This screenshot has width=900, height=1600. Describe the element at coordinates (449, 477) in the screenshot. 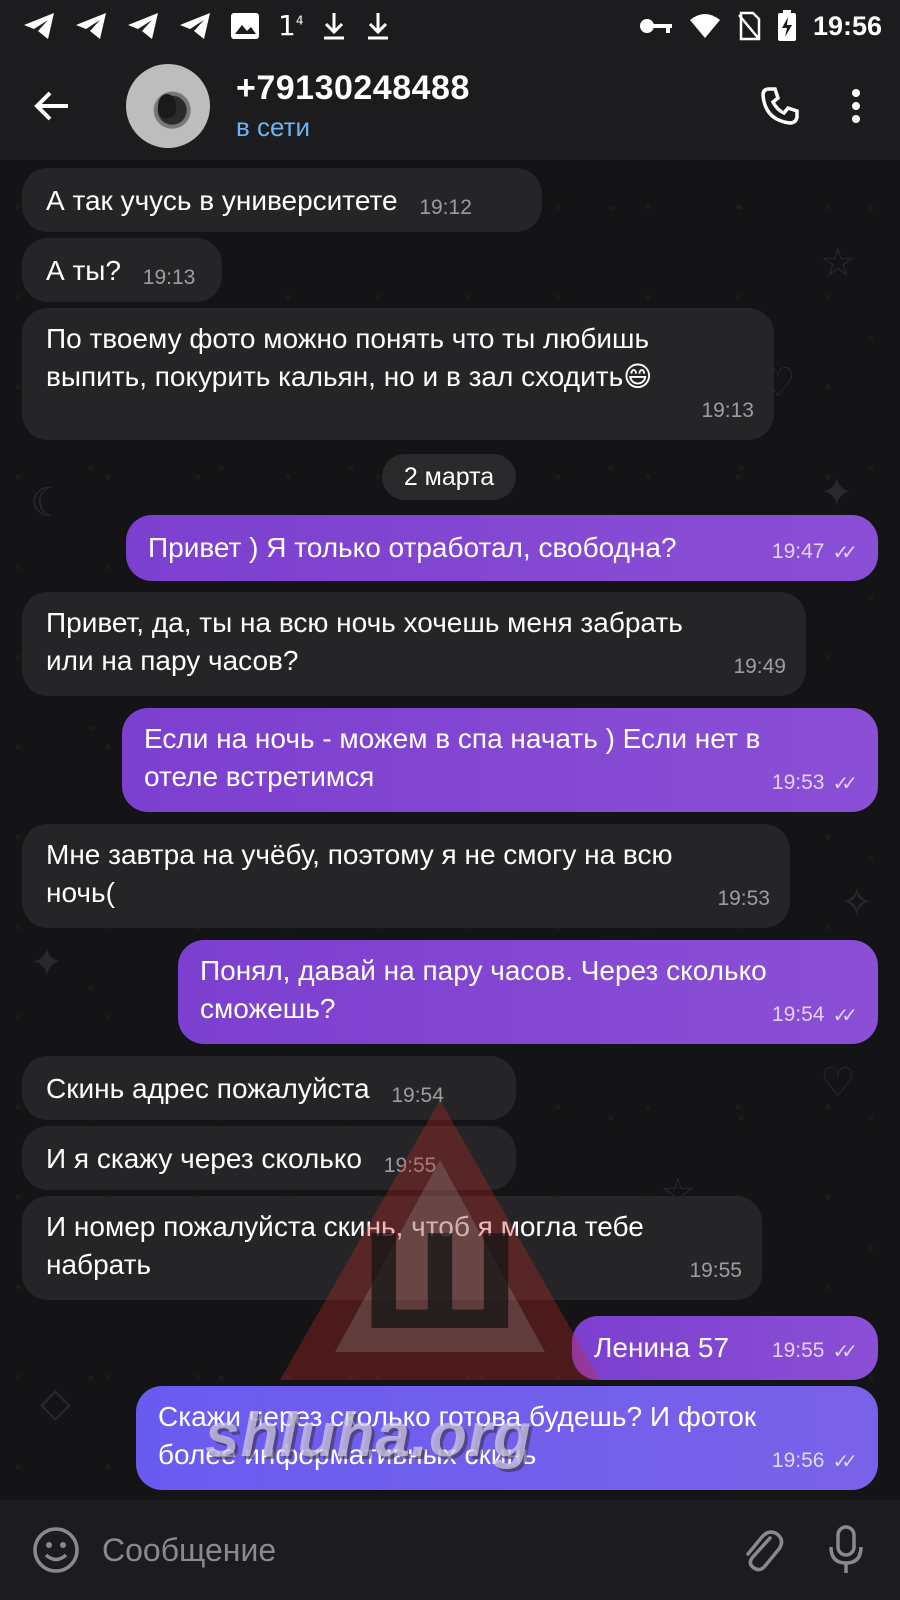

I see `date-divider: 2 марта` at that location.